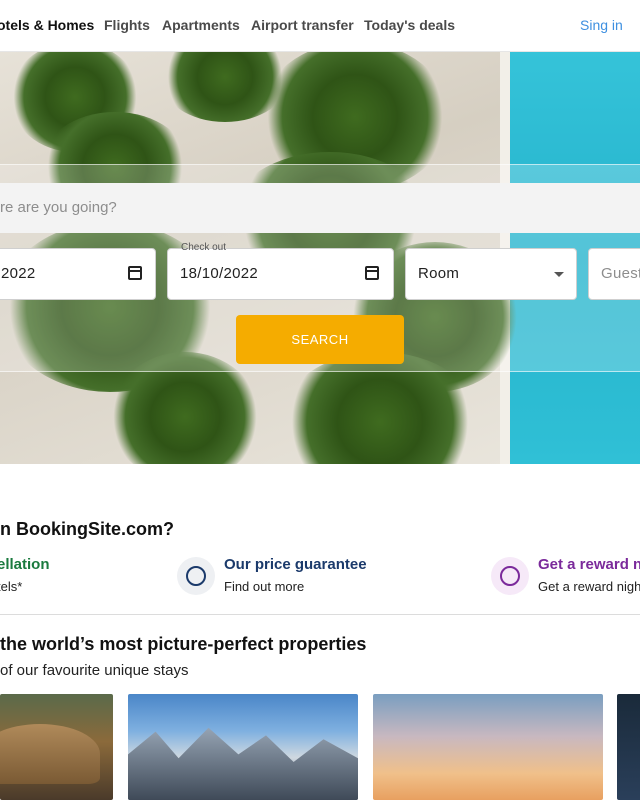  I want to click on price-guarantee-badge, so click(196, 576).